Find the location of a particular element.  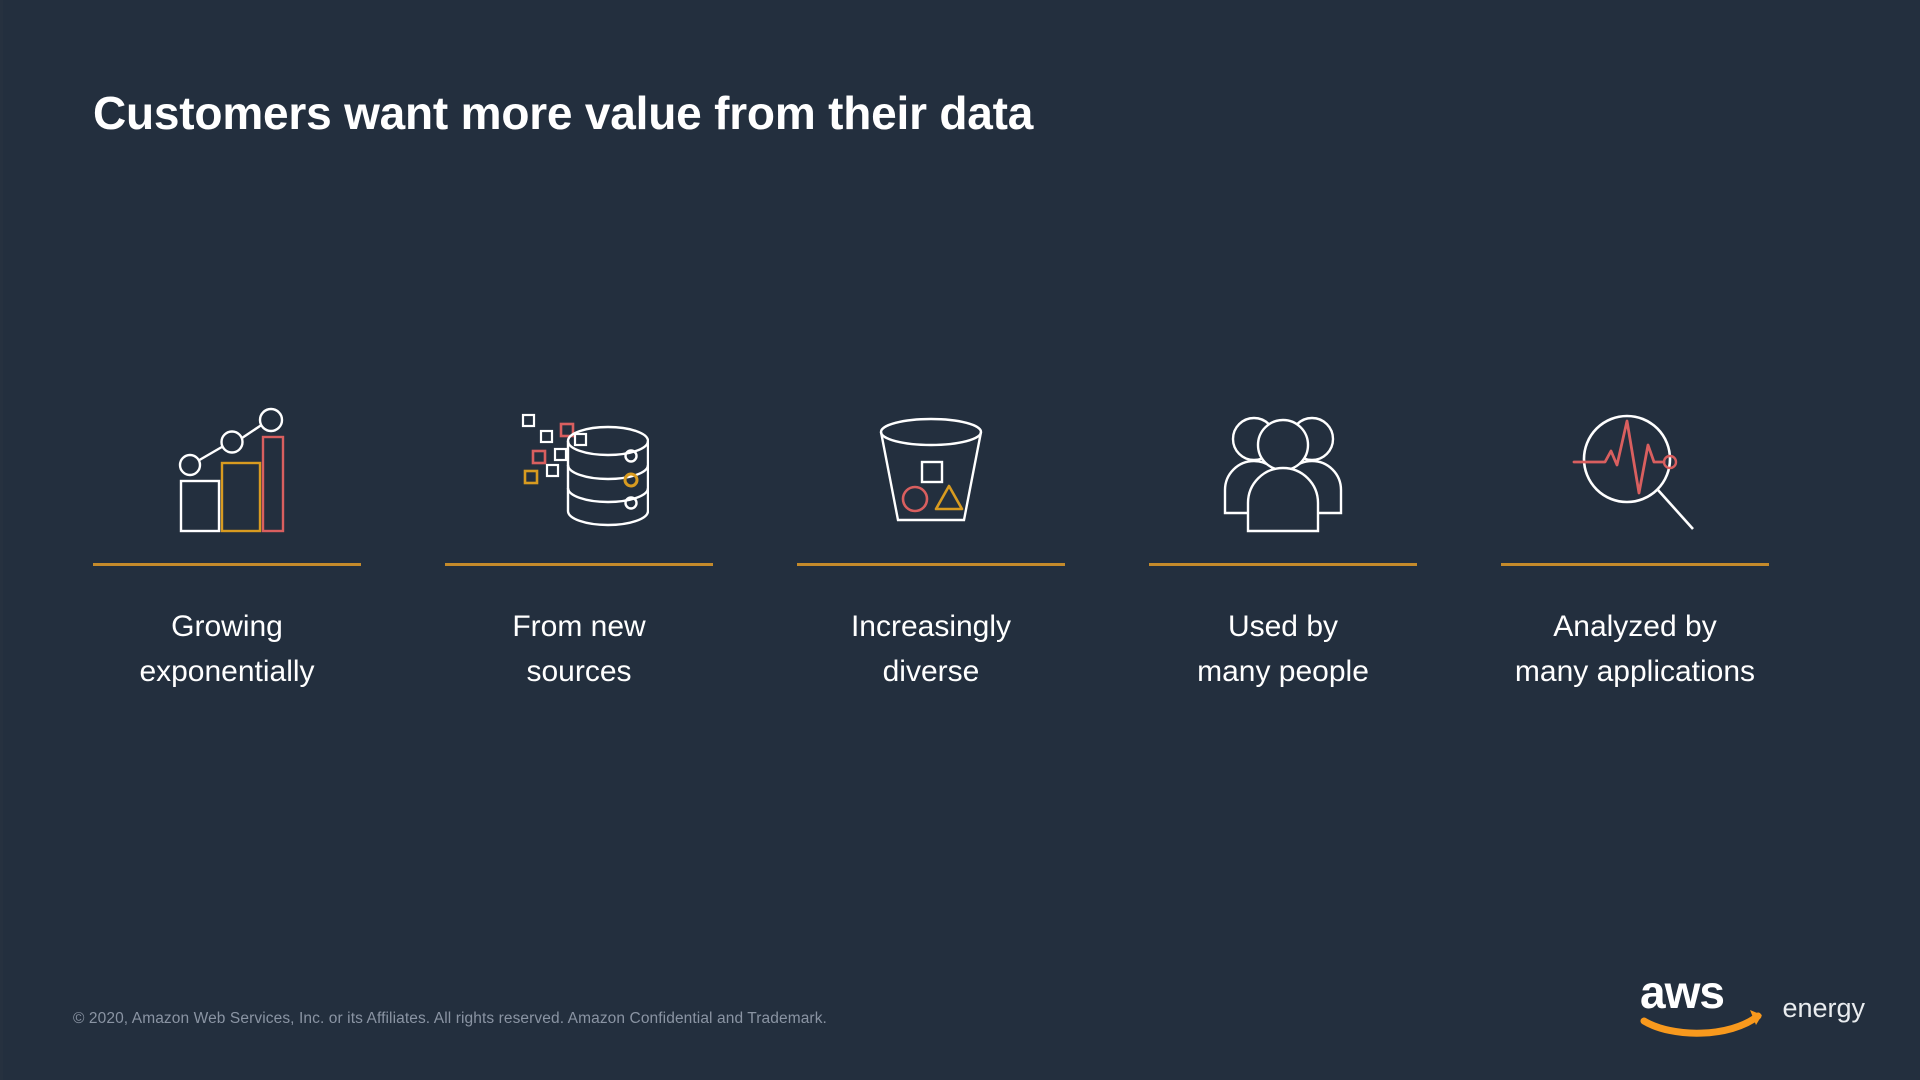

caption-line-1: From new is located at coordinates (579, 626).